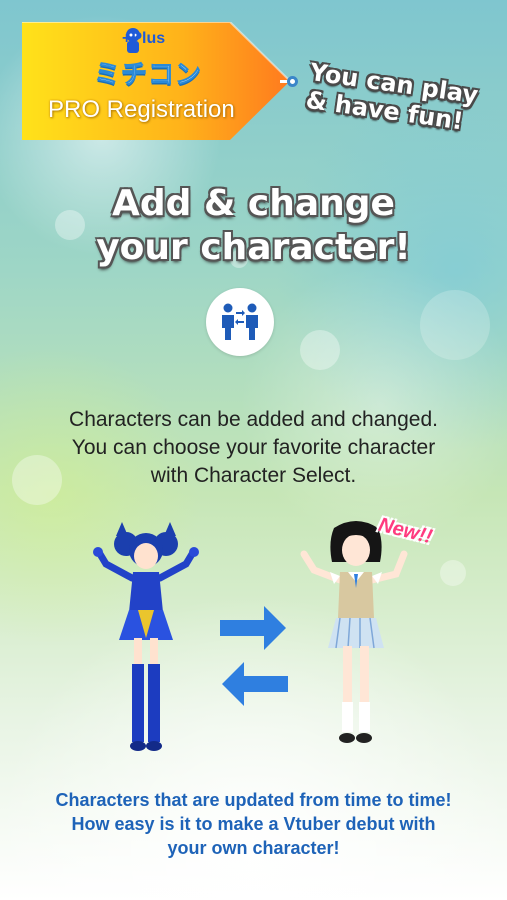  I want to click on banner-title: PRO Registration, so click(141, 109).